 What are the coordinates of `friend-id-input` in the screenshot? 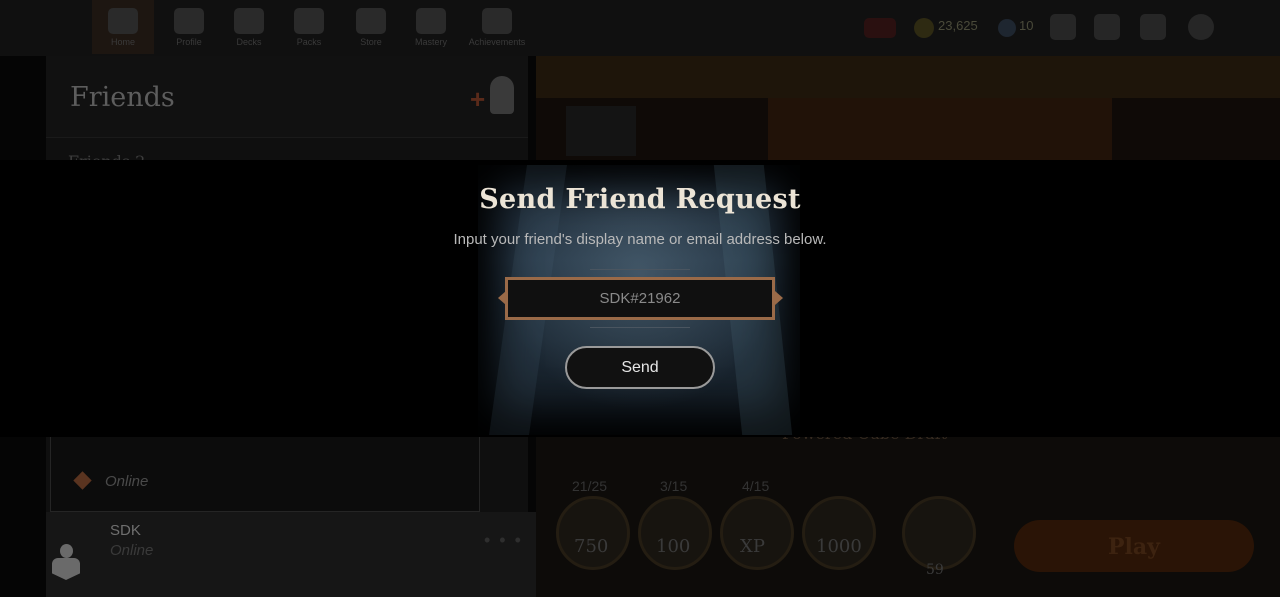 It's located at (640, 298).